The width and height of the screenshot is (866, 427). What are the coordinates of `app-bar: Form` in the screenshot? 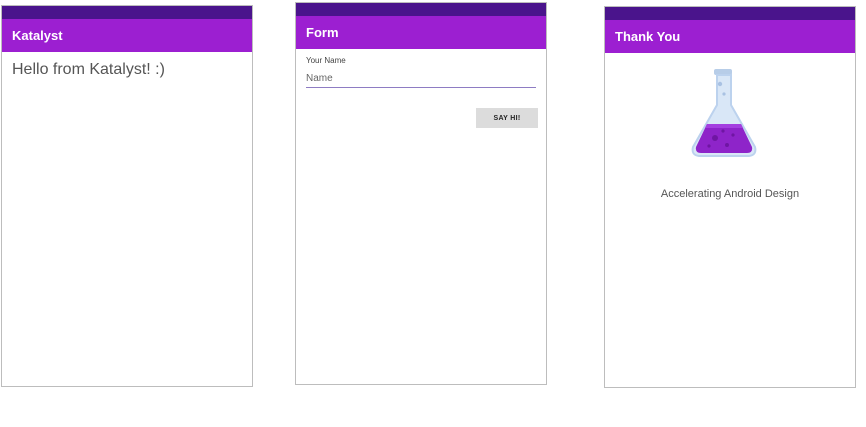 It's located at (421, 32).